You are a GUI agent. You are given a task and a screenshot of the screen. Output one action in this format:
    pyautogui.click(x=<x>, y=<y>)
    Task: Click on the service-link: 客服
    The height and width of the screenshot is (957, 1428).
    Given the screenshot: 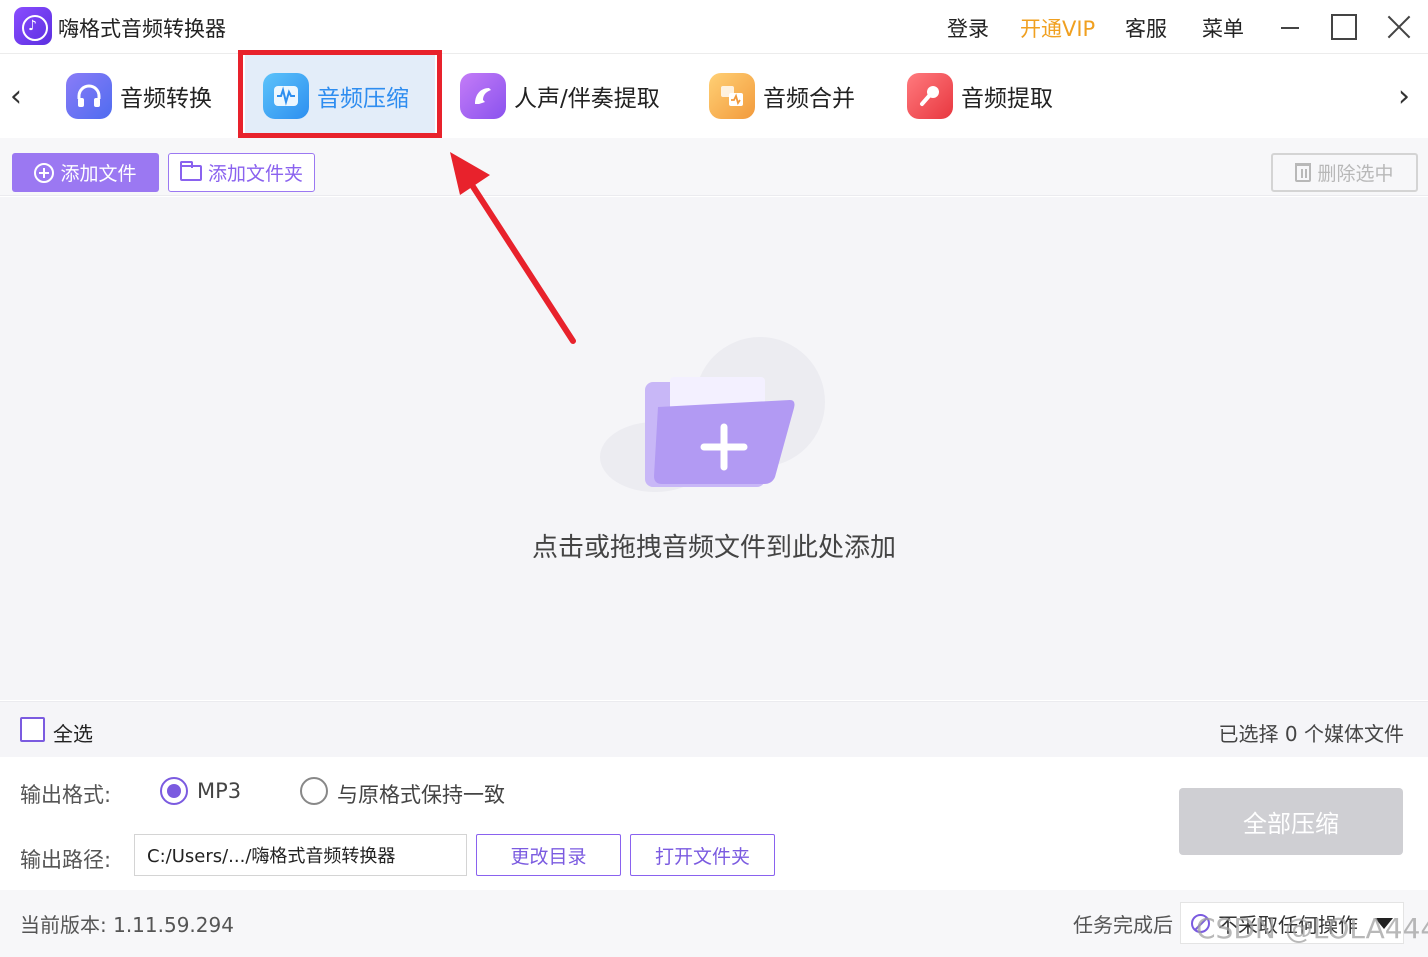 What is the action you would take?
    pyautogui.click(x=1146, y=28)
    